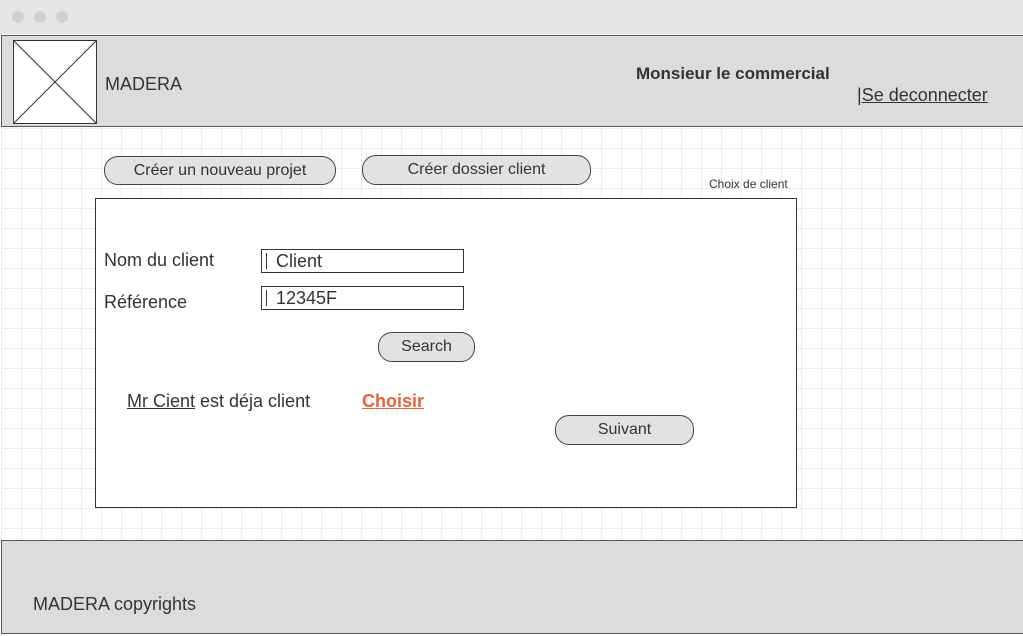  What do you see at coordinates (925, 95) in the screenshot?
I see `logout-link: Se deconnecter` at bounding box center [925, 95].